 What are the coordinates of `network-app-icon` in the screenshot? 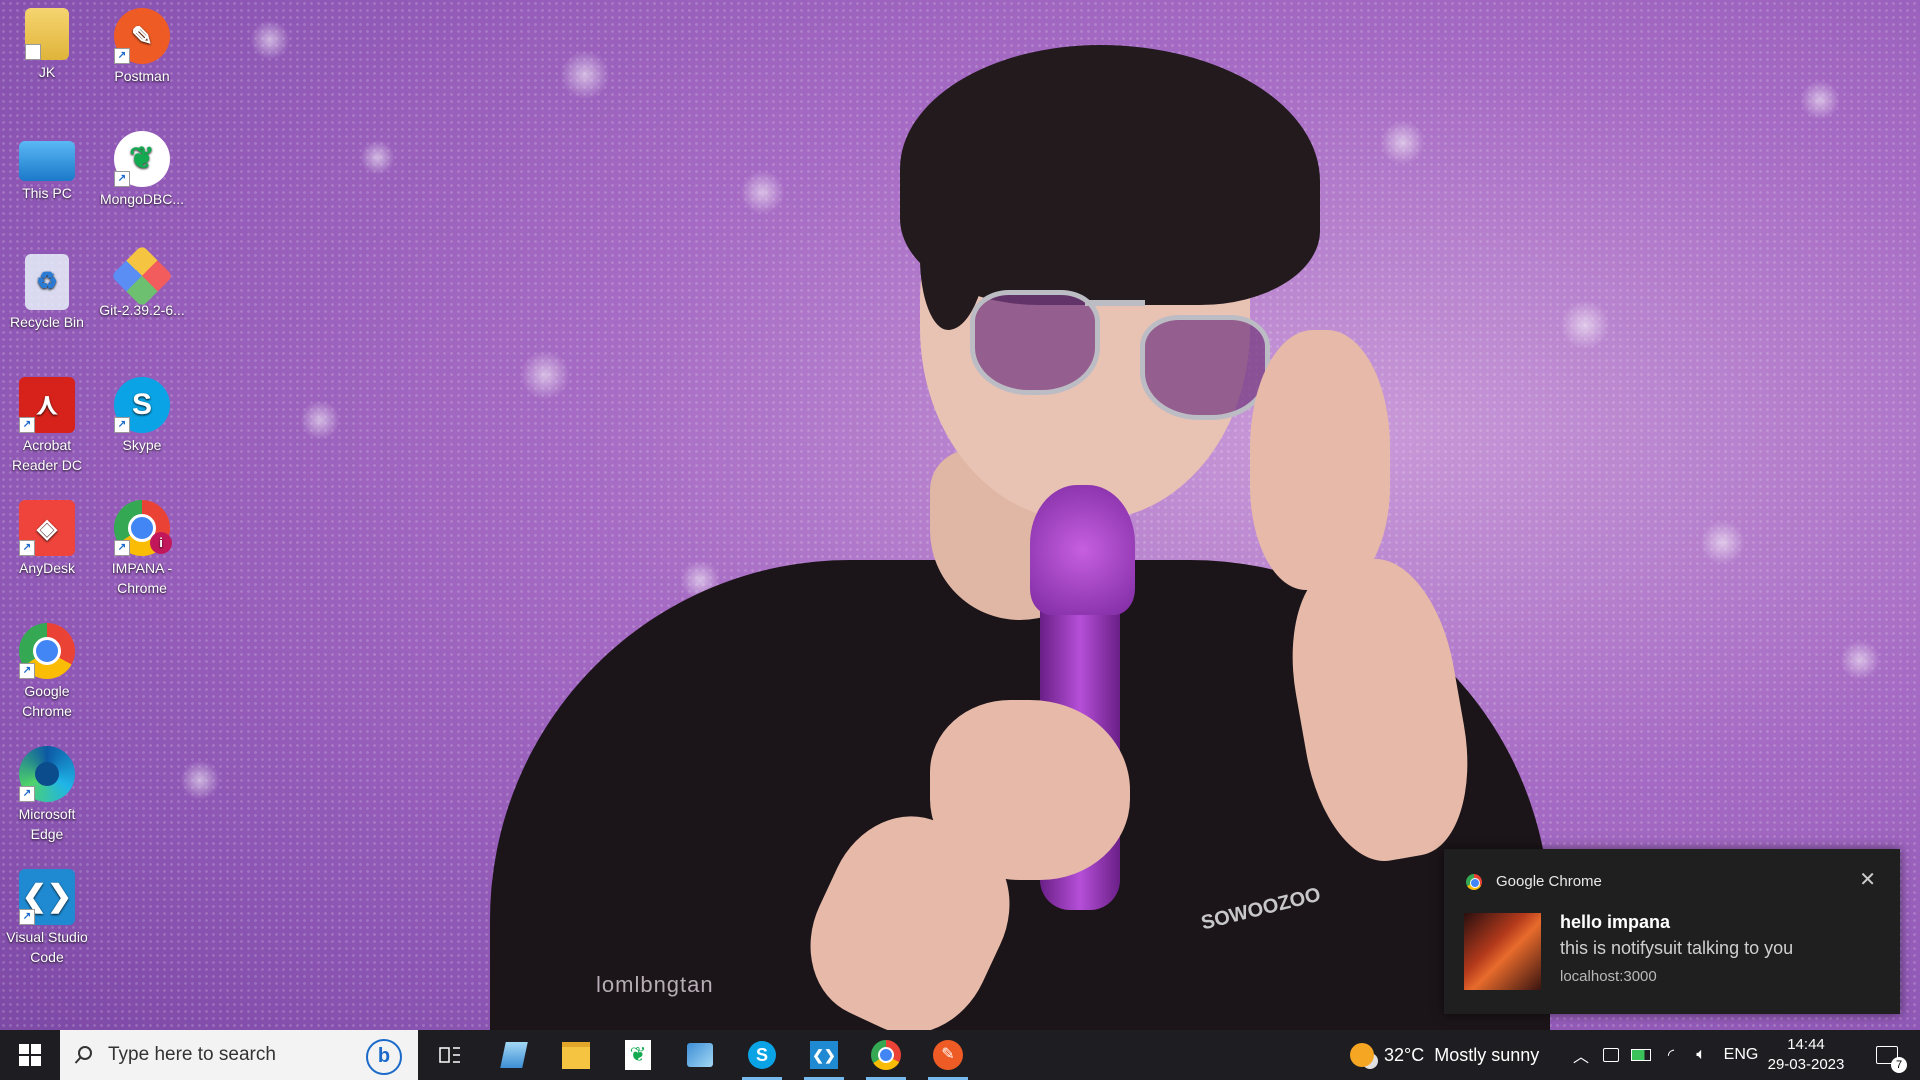 It's located at (700, 1055).